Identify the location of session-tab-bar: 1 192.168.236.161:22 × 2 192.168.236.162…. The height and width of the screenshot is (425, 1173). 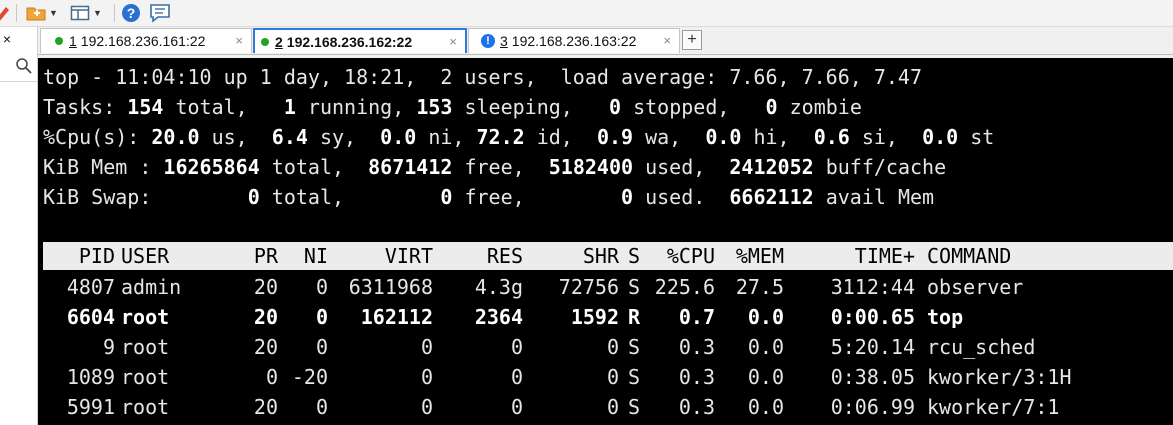
(605, 41).